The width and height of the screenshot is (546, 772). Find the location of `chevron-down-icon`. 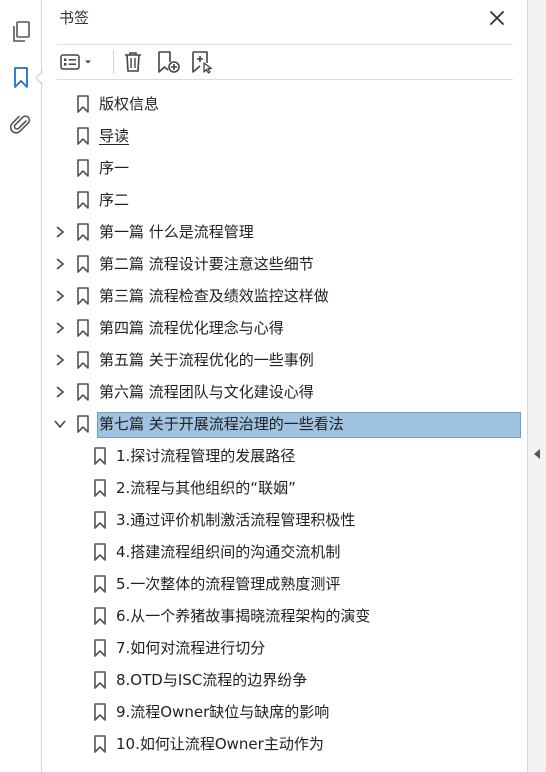

chevron-down-icon is located at coordinates (60, 424).